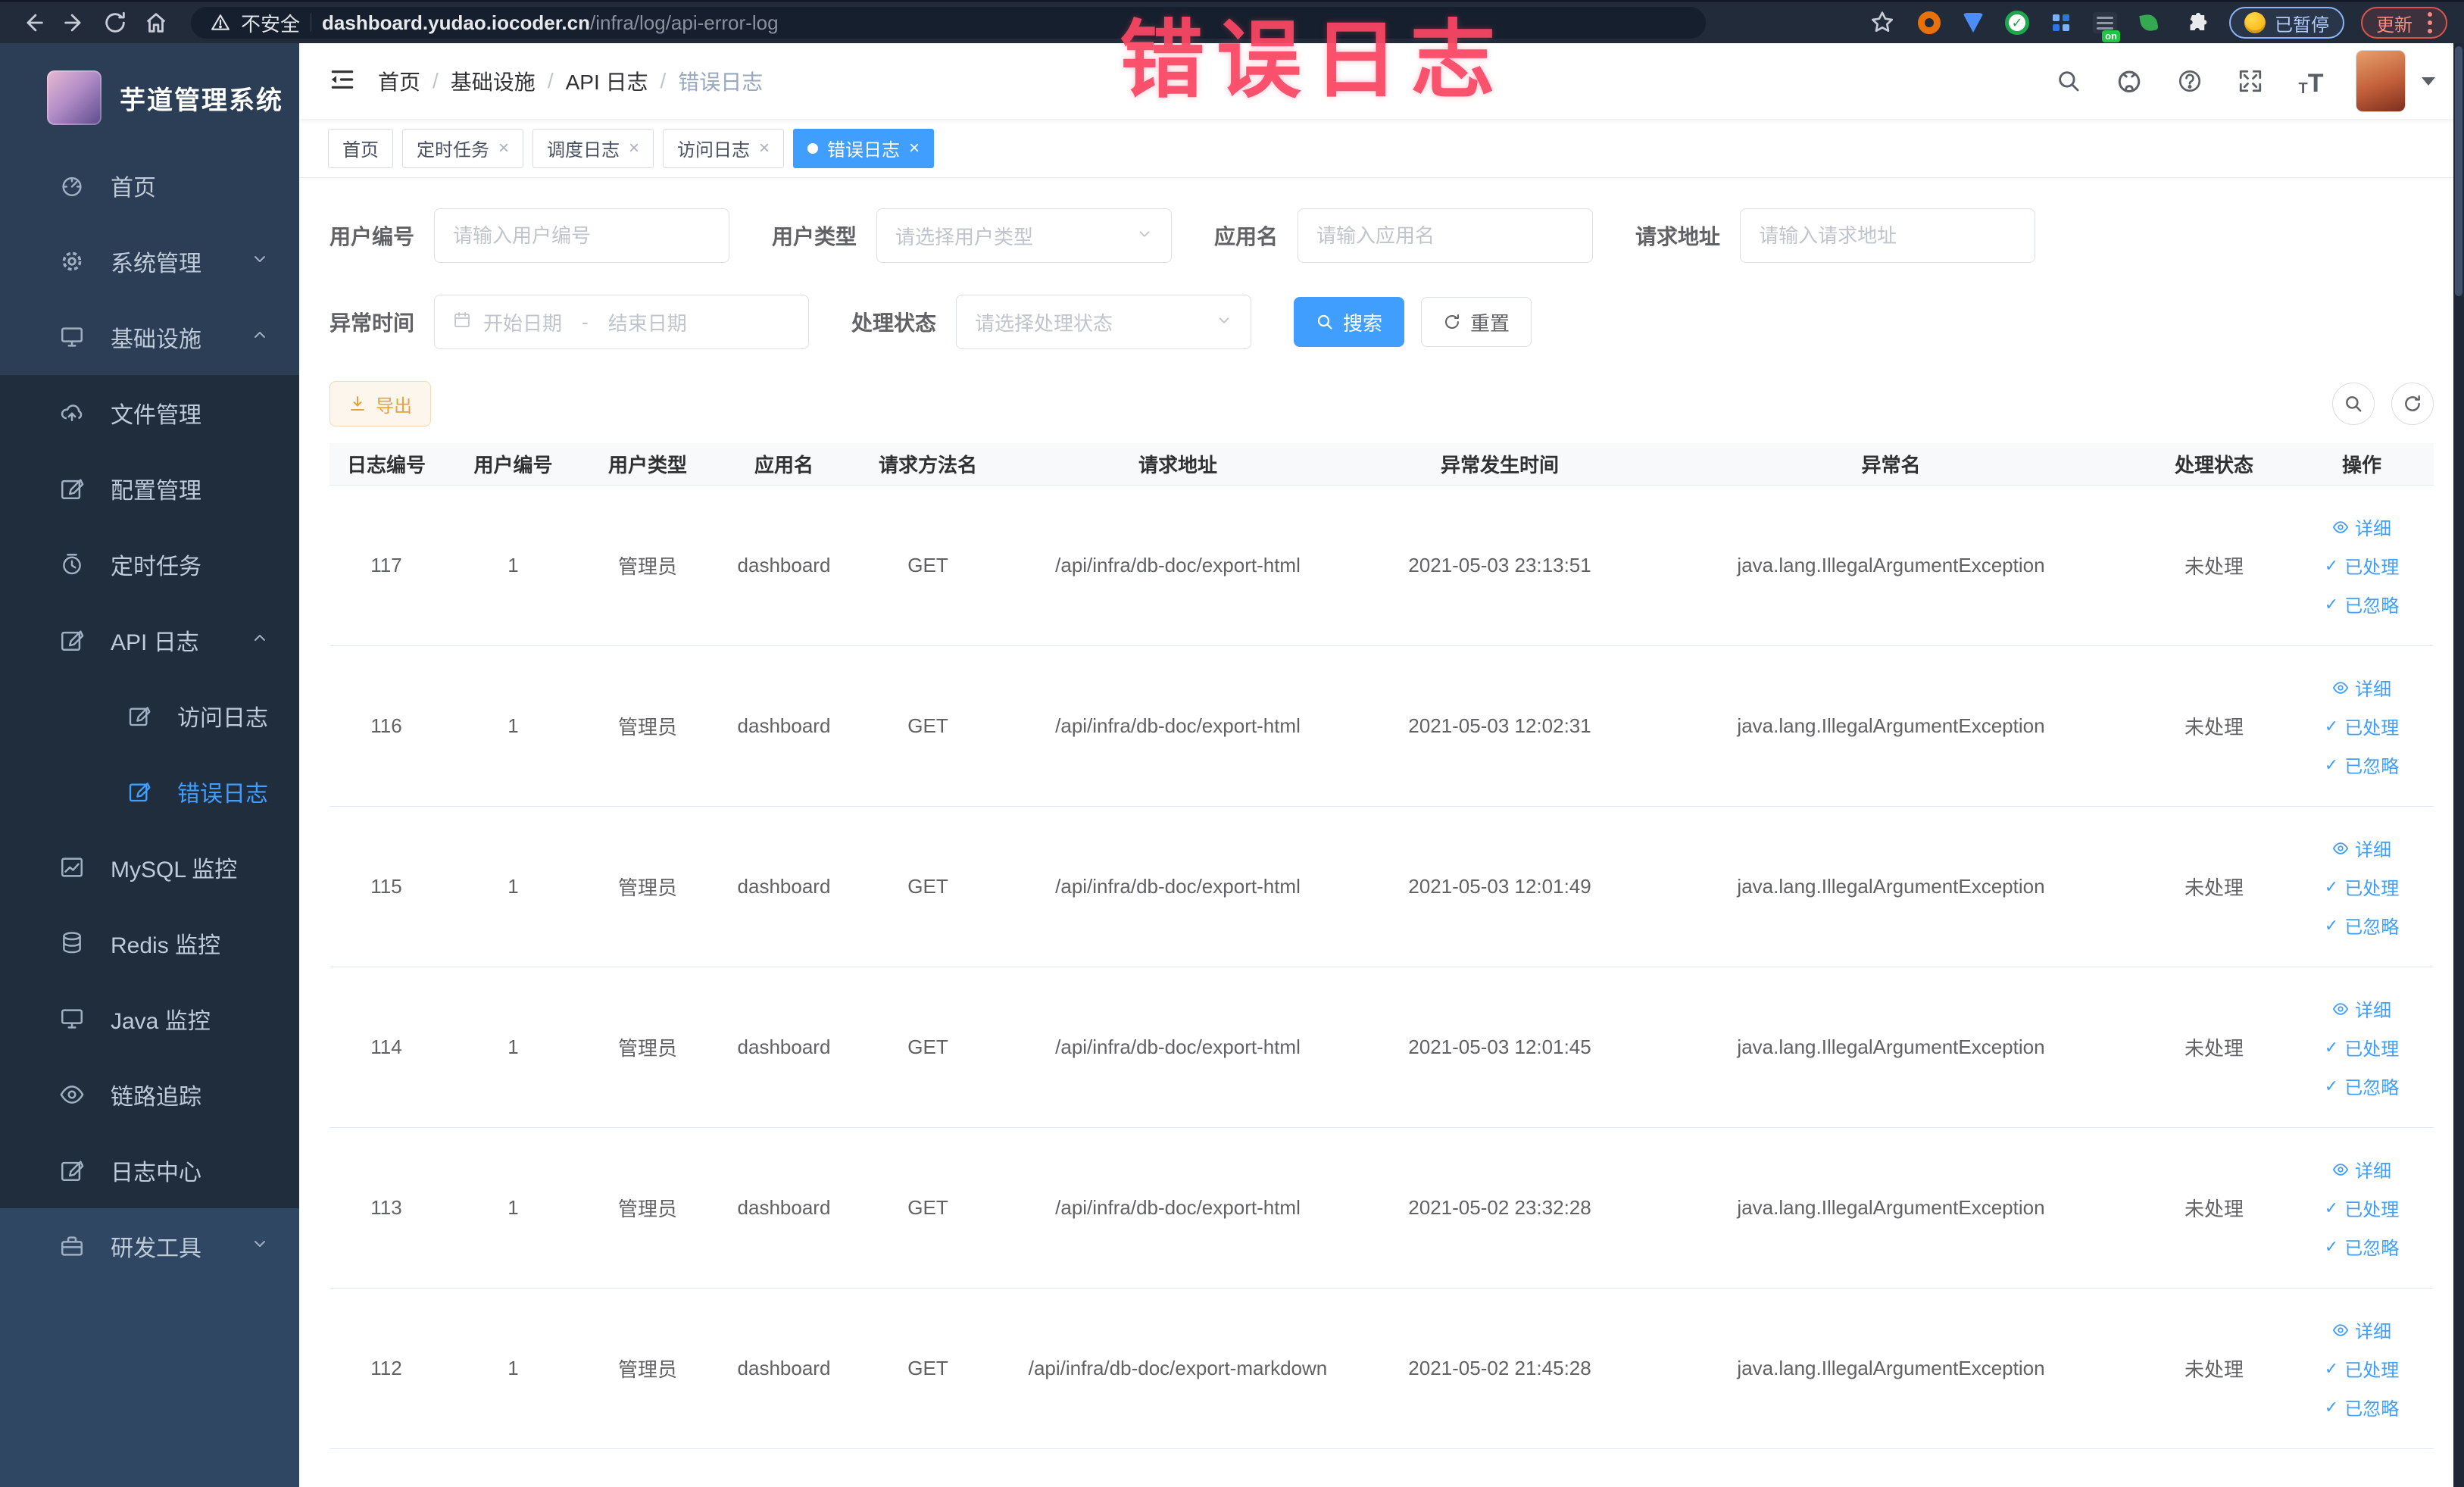 Image resolution: width=2464 pixels, height=1487 pixels. What do you see at coordinates (2458, 765) in the screenshot?
I see `page-scrollbar` at bounding box center [2458, 765].